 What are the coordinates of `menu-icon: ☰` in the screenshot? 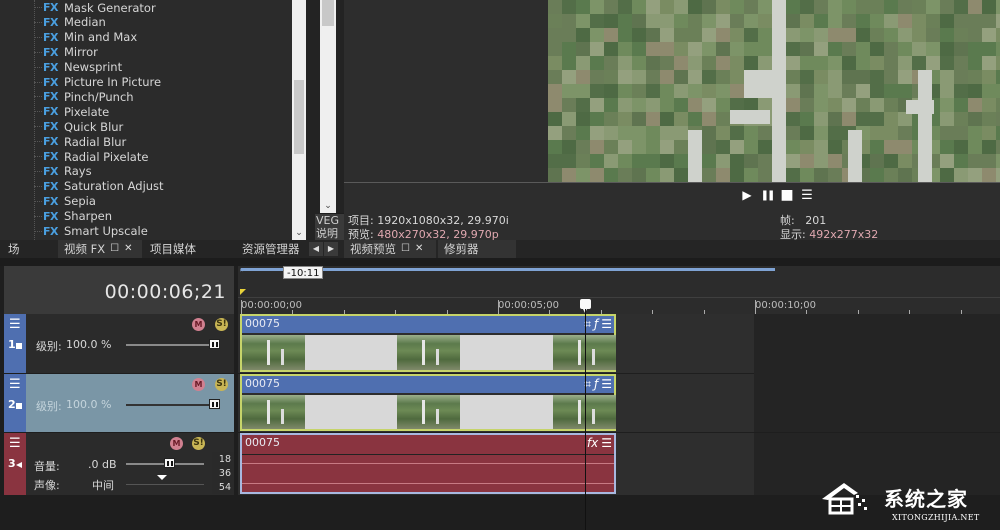 It's located at (807, 195).